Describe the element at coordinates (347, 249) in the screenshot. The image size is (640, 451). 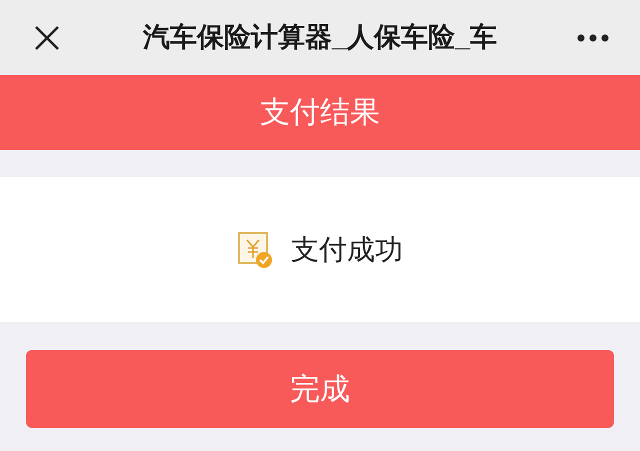
I see `success-message: 支付成功` at that location.